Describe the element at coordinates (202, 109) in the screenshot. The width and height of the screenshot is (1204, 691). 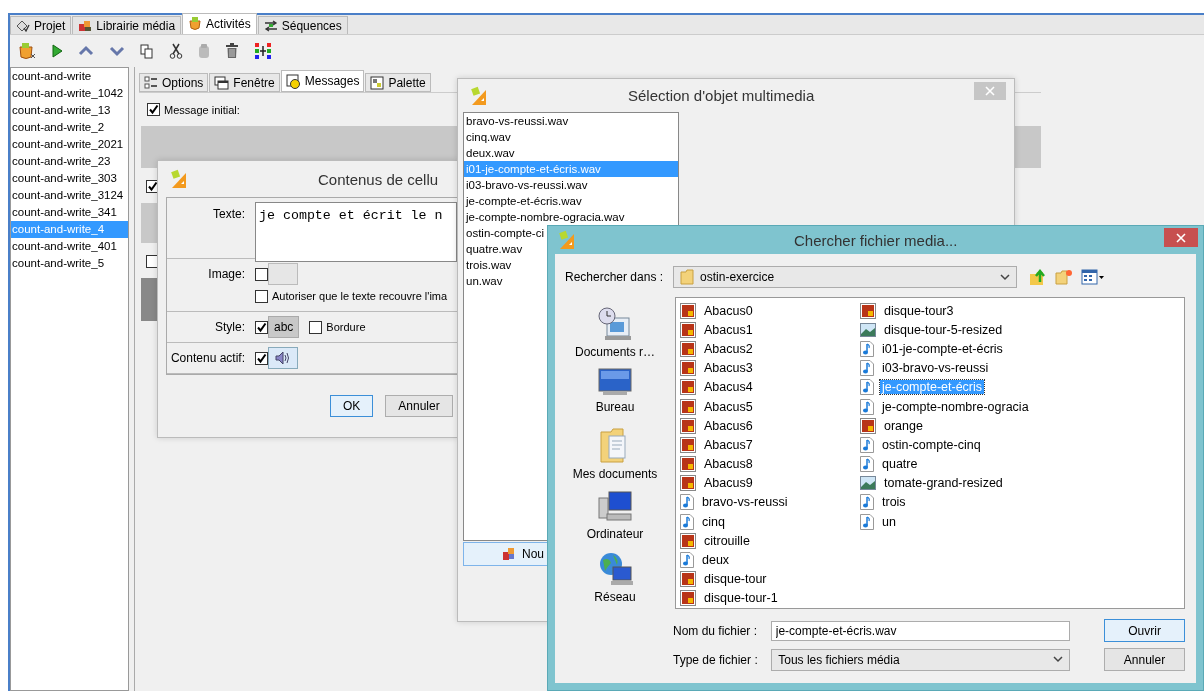
I see `checkbox-label: Message initial:` at that location.